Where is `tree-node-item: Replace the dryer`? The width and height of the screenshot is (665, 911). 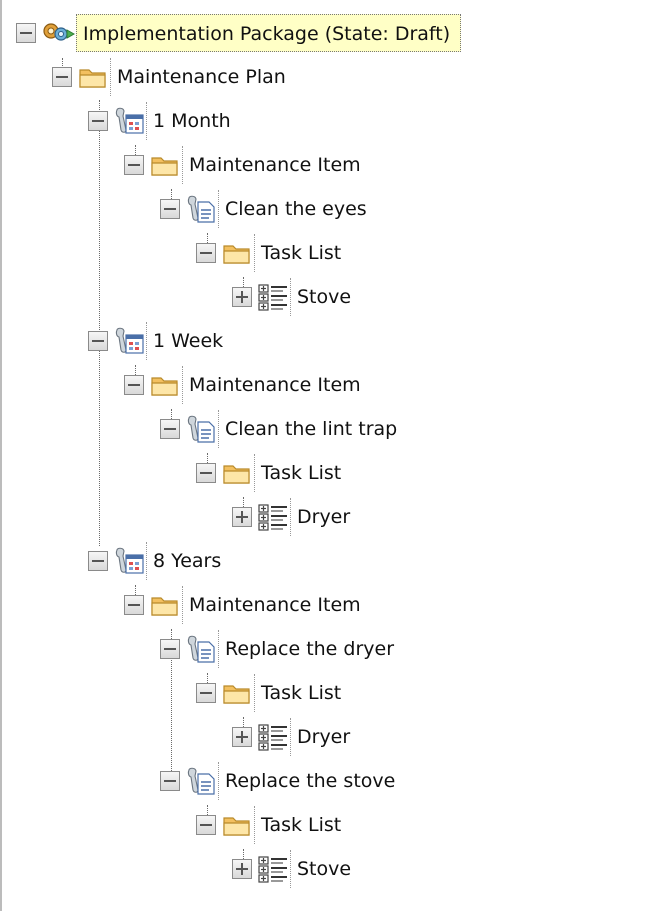 tree-node-item: Replace the dryer is located at coordinates (280, 649).